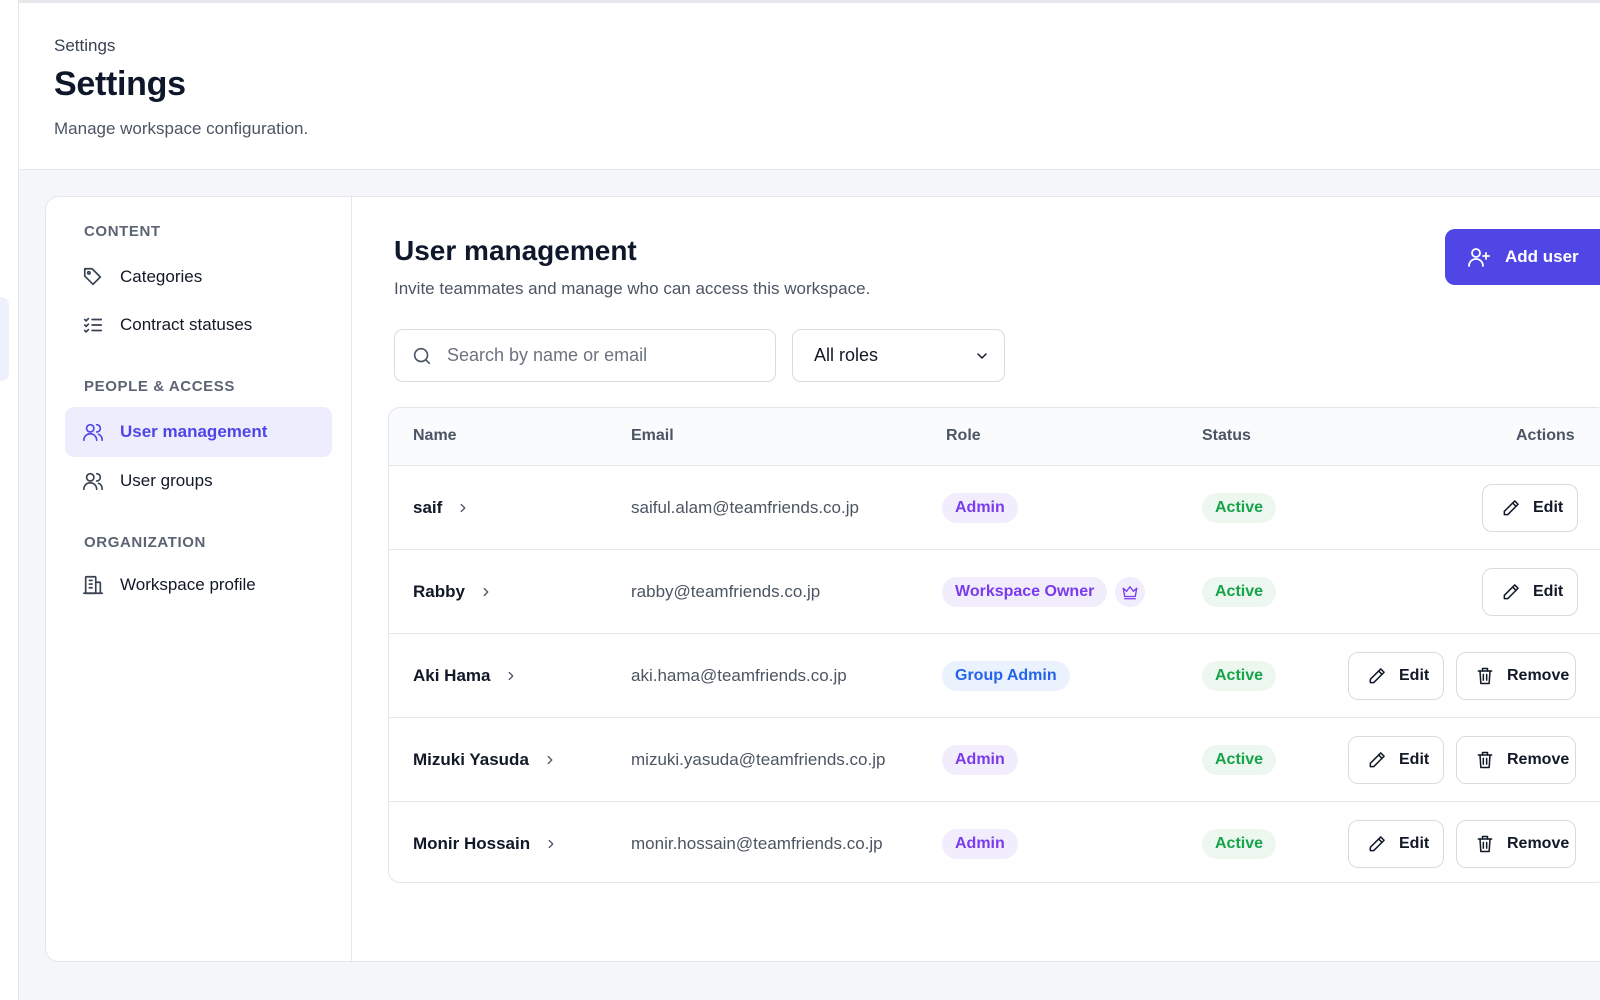 This screenshot has width=1600, height=1000. I want to click on column-header-status: Status, so click(1226, 435).